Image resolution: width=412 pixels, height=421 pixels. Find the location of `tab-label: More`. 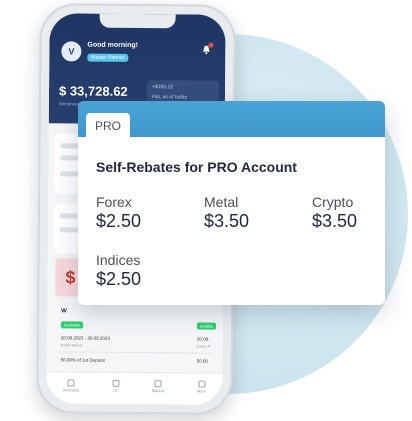

tab-label: More is located at coordinates (201, 391).